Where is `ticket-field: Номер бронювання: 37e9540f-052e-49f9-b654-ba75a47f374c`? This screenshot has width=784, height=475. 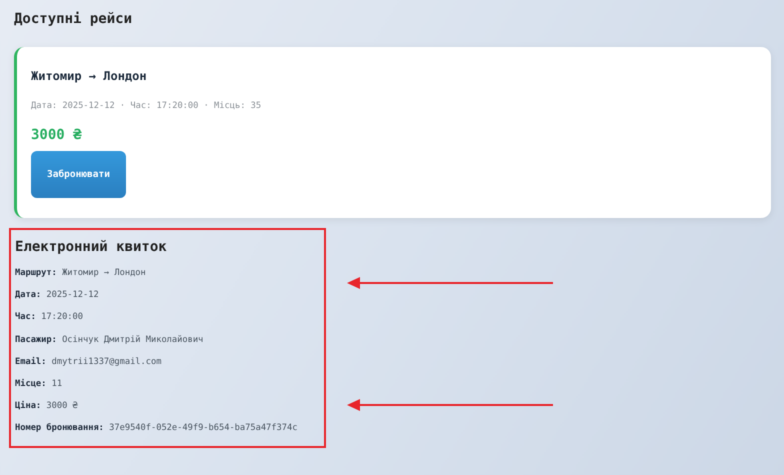
ticket-field: Номер бронювання: 37e9540f-052e-49f9-b654-ba75a47f374c is located at coordinates (167, 428).